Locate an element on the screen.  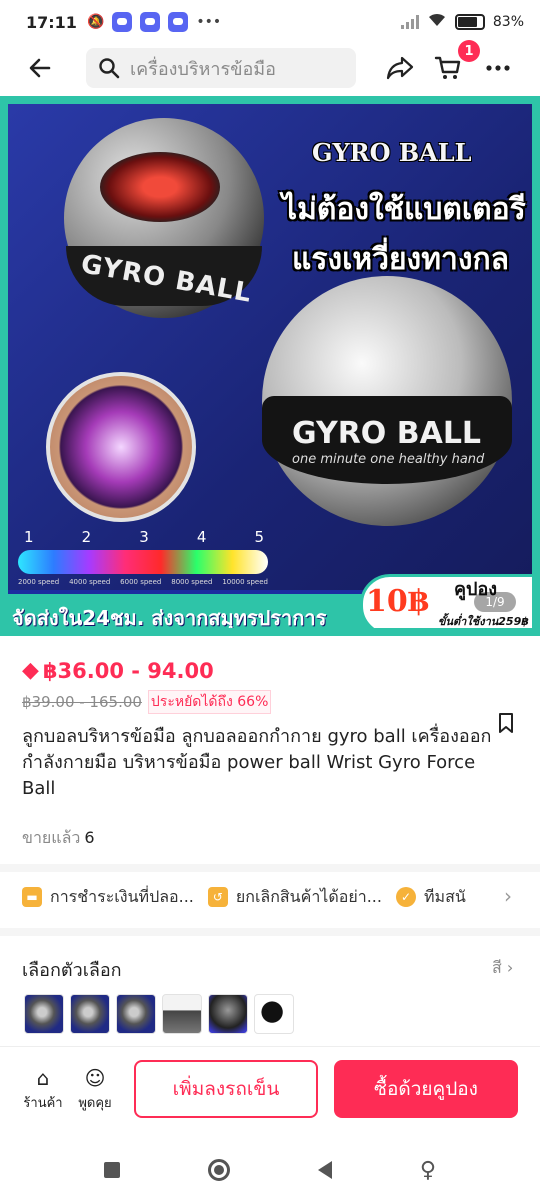
chat-button: ☺ พูดคุย is located at coordinates (95, 1089).